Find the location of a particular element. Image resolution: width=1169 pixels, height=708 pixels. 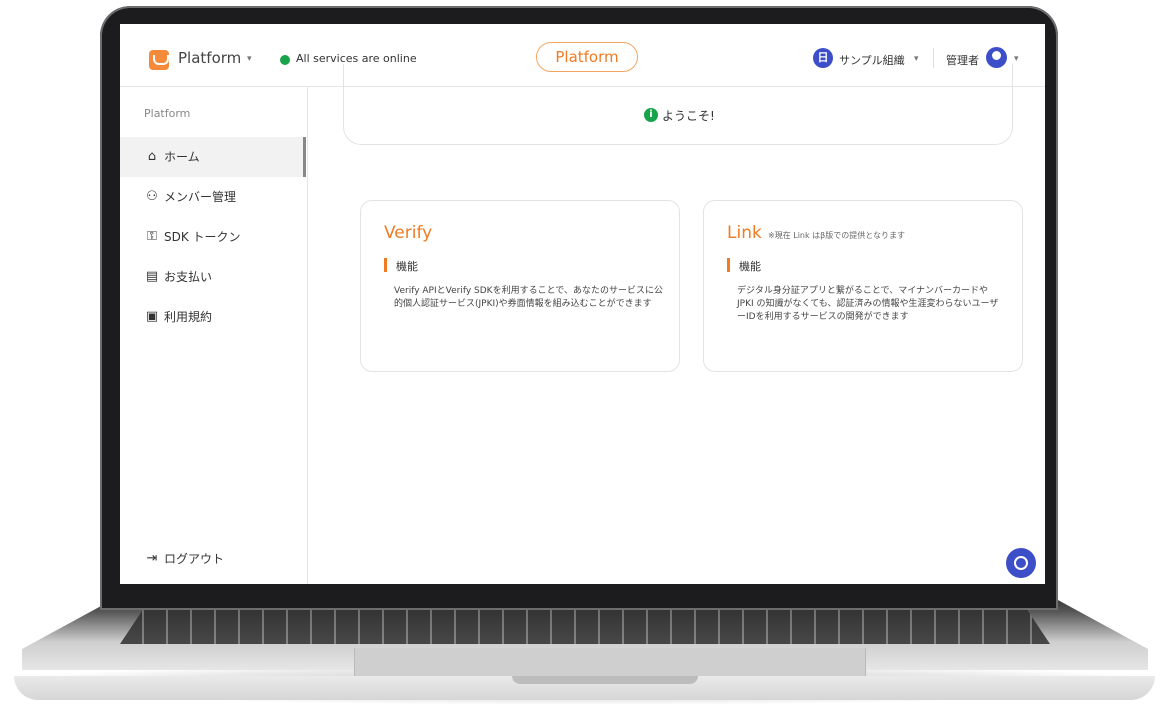

home-icon: ⌂ is located at coordinates (152, 156).